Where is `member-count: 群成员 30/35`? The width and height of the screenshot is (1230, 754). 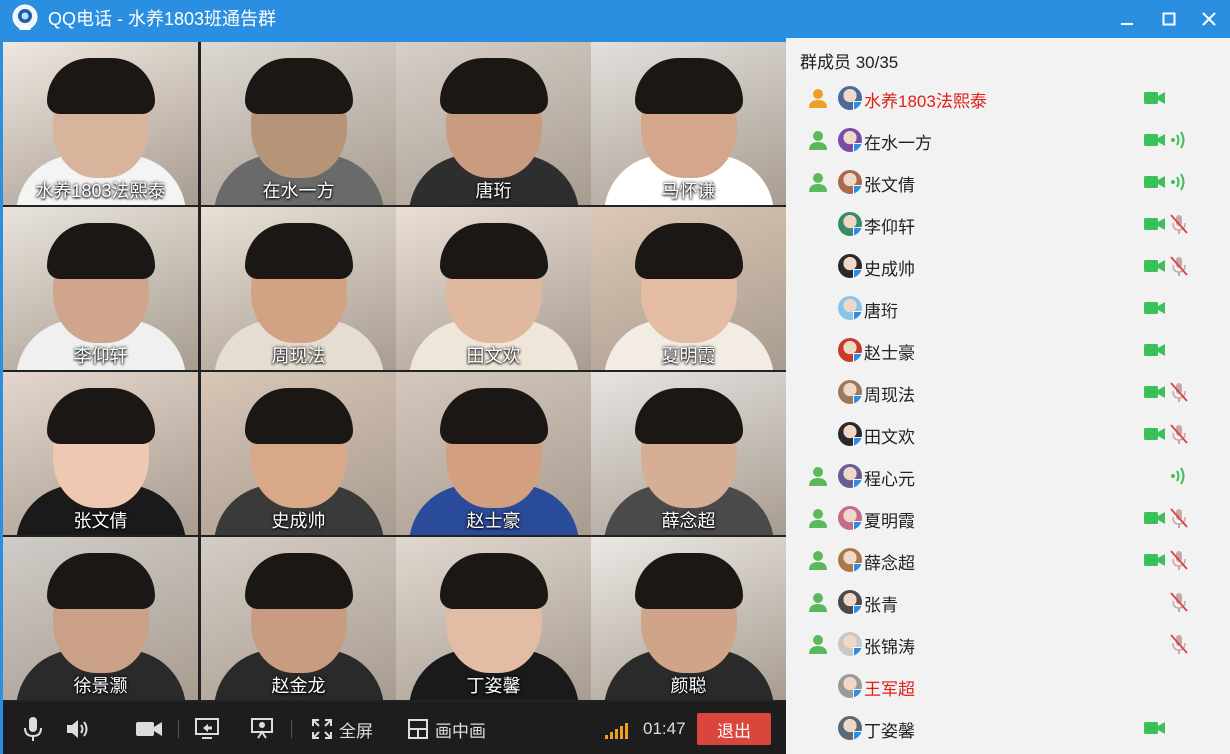 member-count: 群成员 30/35 is located at coordinates (849, 62).